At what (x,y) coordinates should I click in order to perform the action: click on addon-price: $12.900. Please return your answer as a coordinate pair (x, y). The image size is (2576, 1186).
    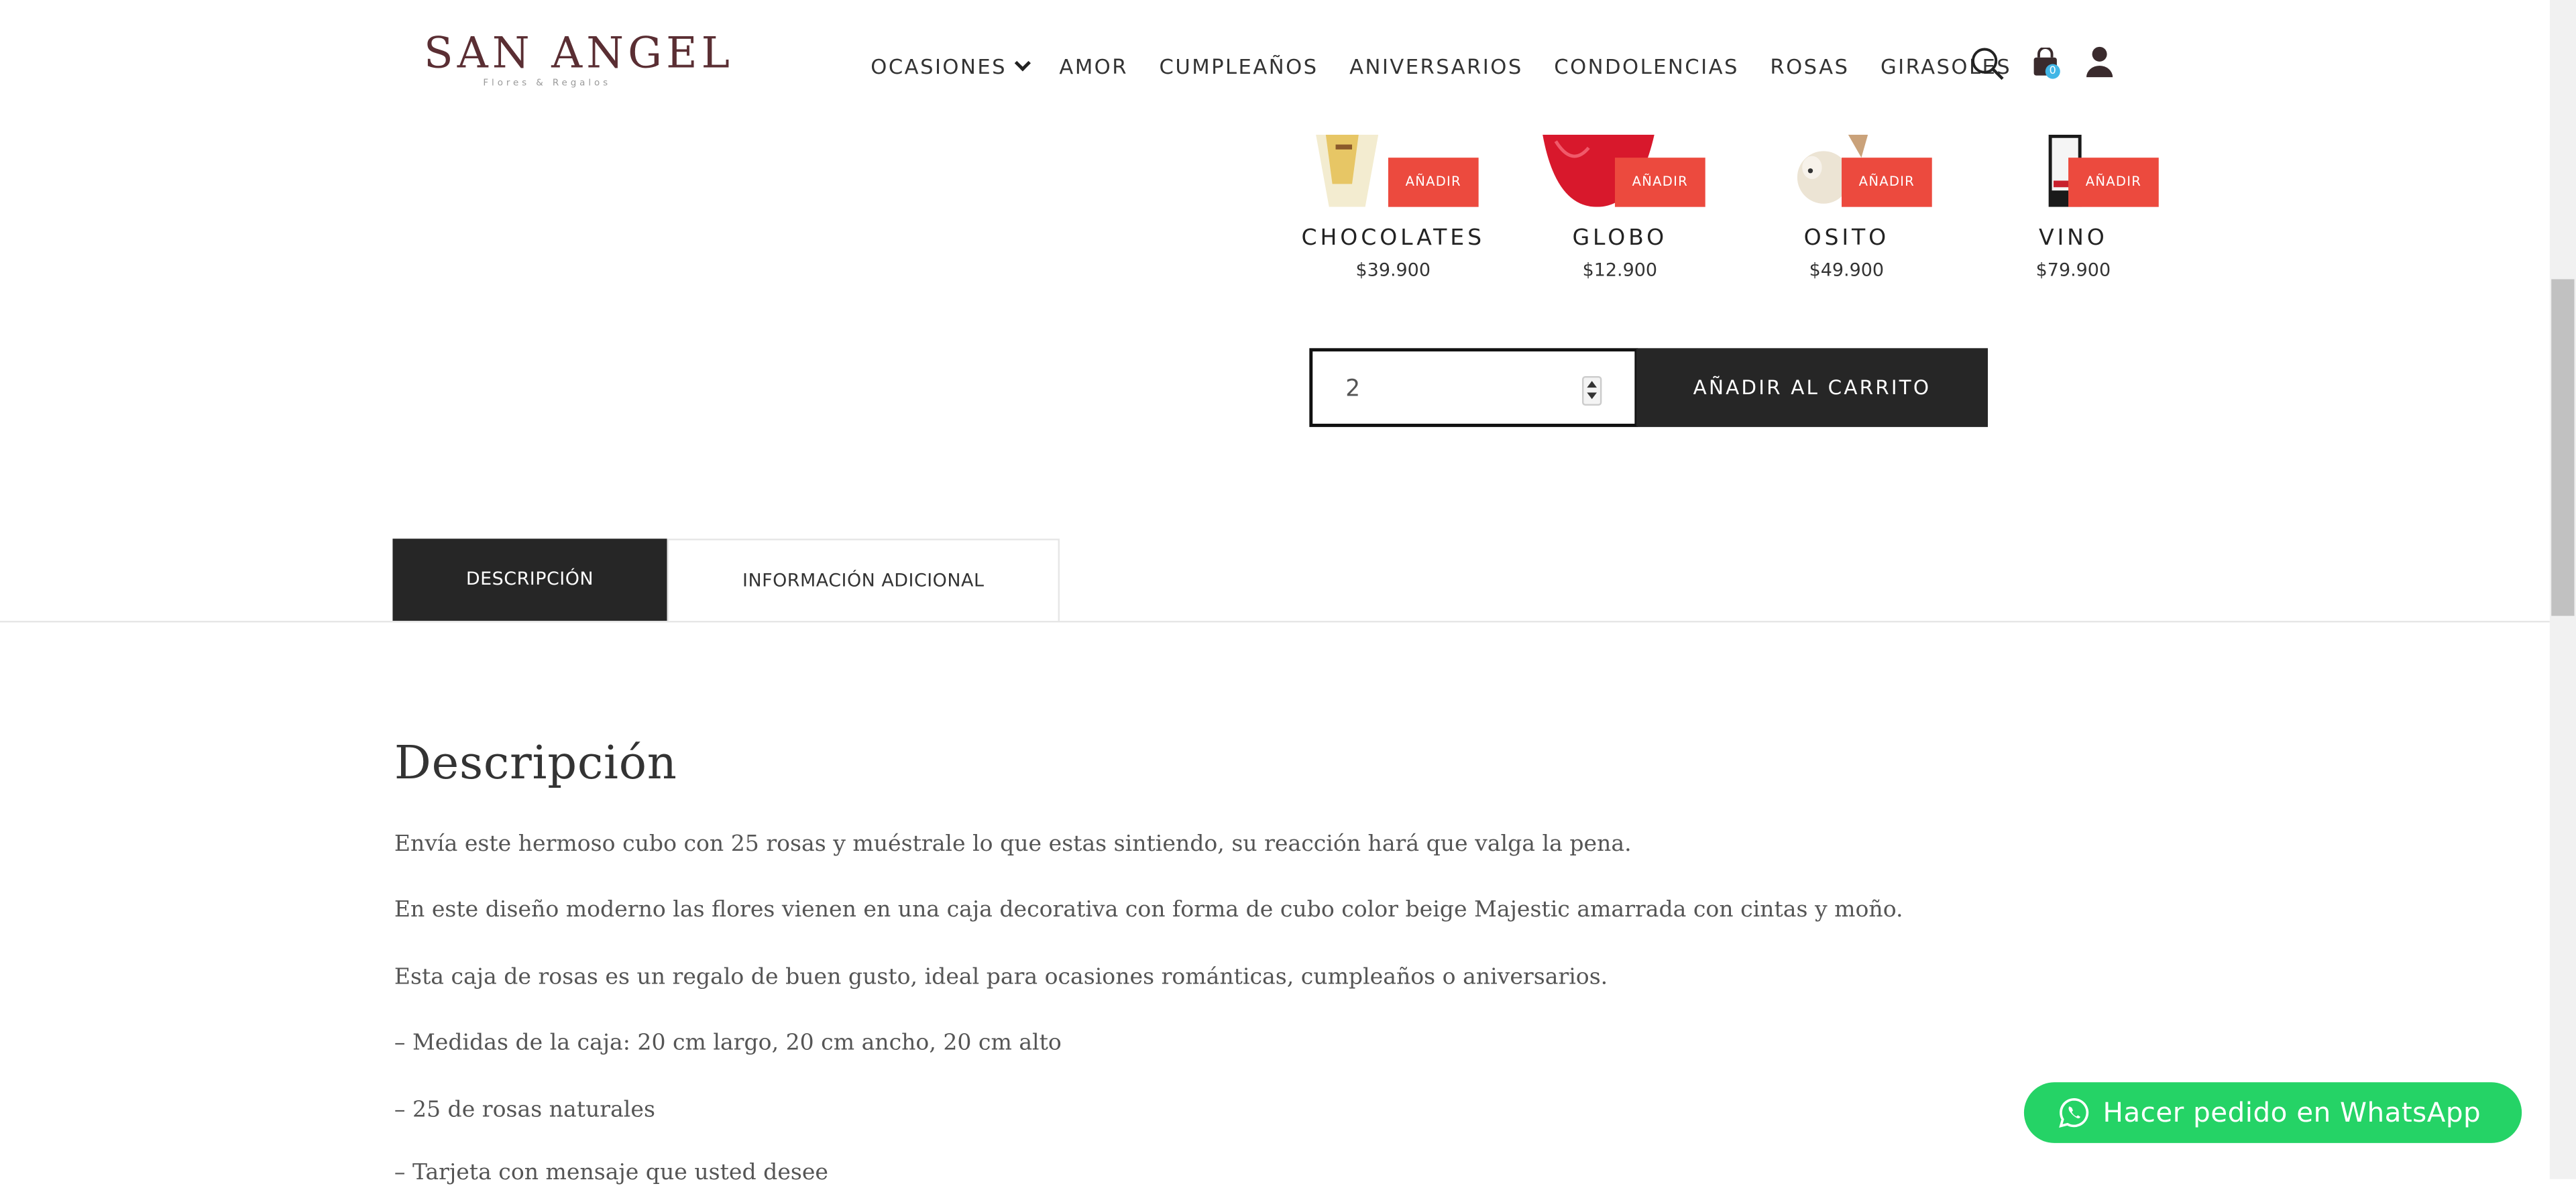
    Looking at the image, I should click on (1620, 270).